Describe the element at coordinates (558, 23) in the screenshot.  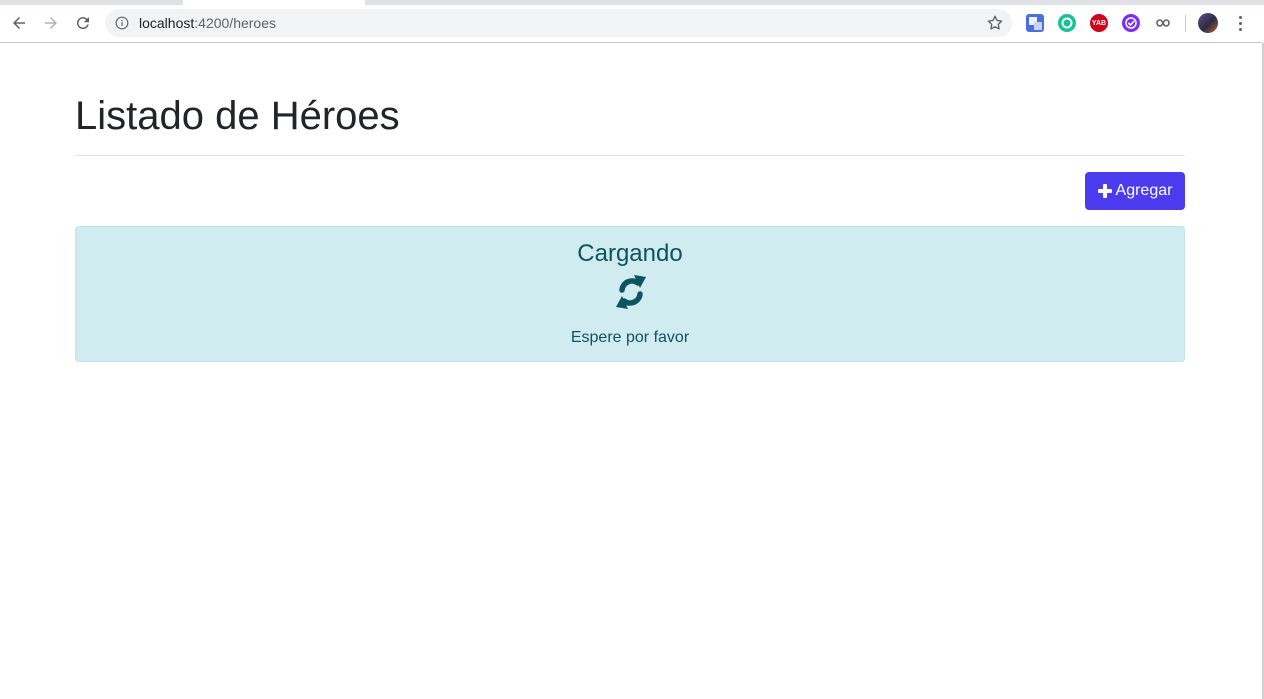
I see `address-bar: localhost:4200/heroes` at that location.